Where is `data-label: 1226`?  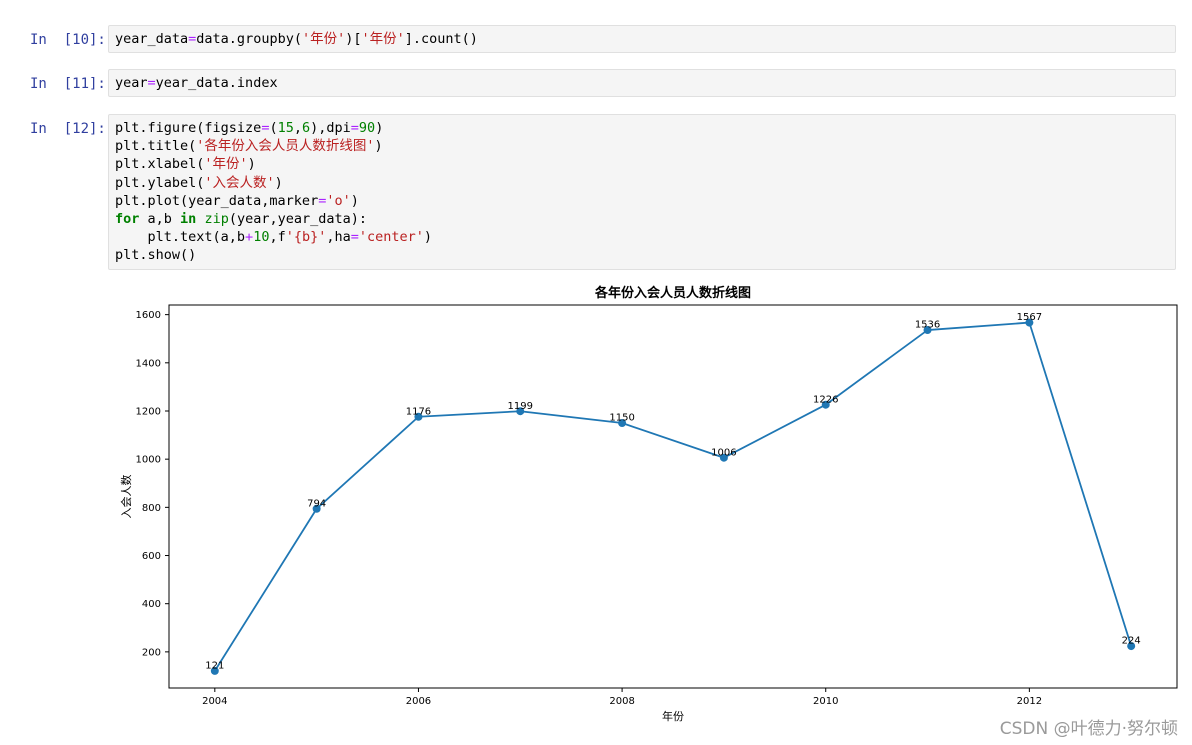
data-label: 1226 is located at coordinates (825, 399).